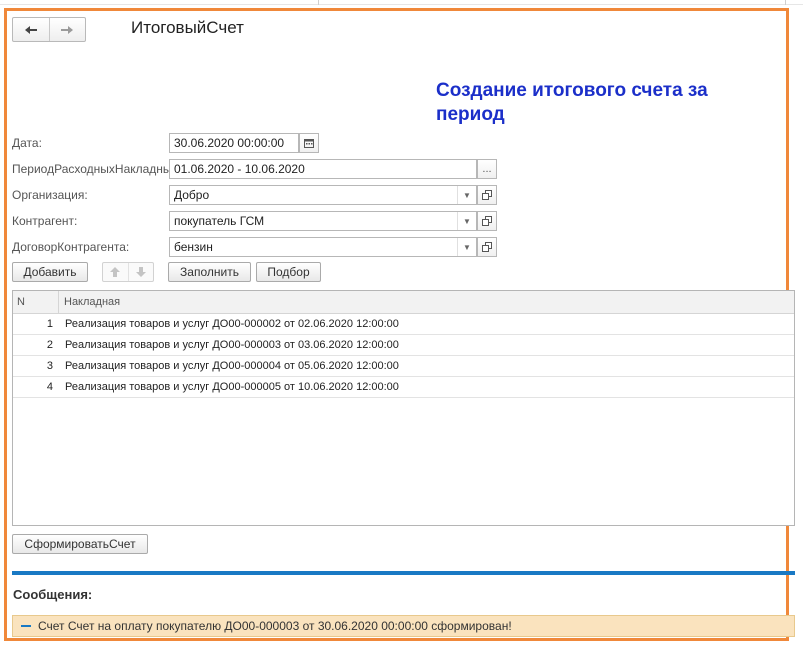 Image resolution: width=803 pixels, height=652 pixels. What do you see at coordinates (49, 366) in the screenshot?
I see `row-number: 3` at bounding box center [49, 366].